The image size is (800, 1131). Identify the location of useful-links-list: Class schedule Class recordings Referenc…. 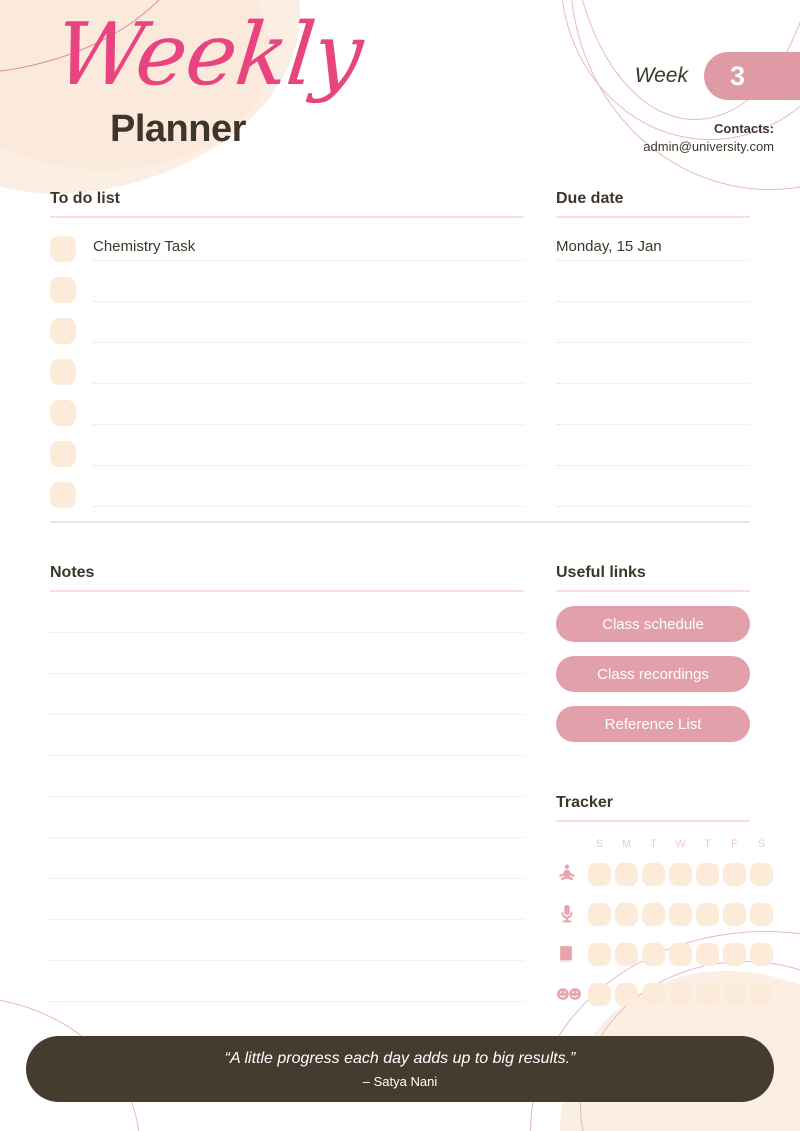
(653, 674).